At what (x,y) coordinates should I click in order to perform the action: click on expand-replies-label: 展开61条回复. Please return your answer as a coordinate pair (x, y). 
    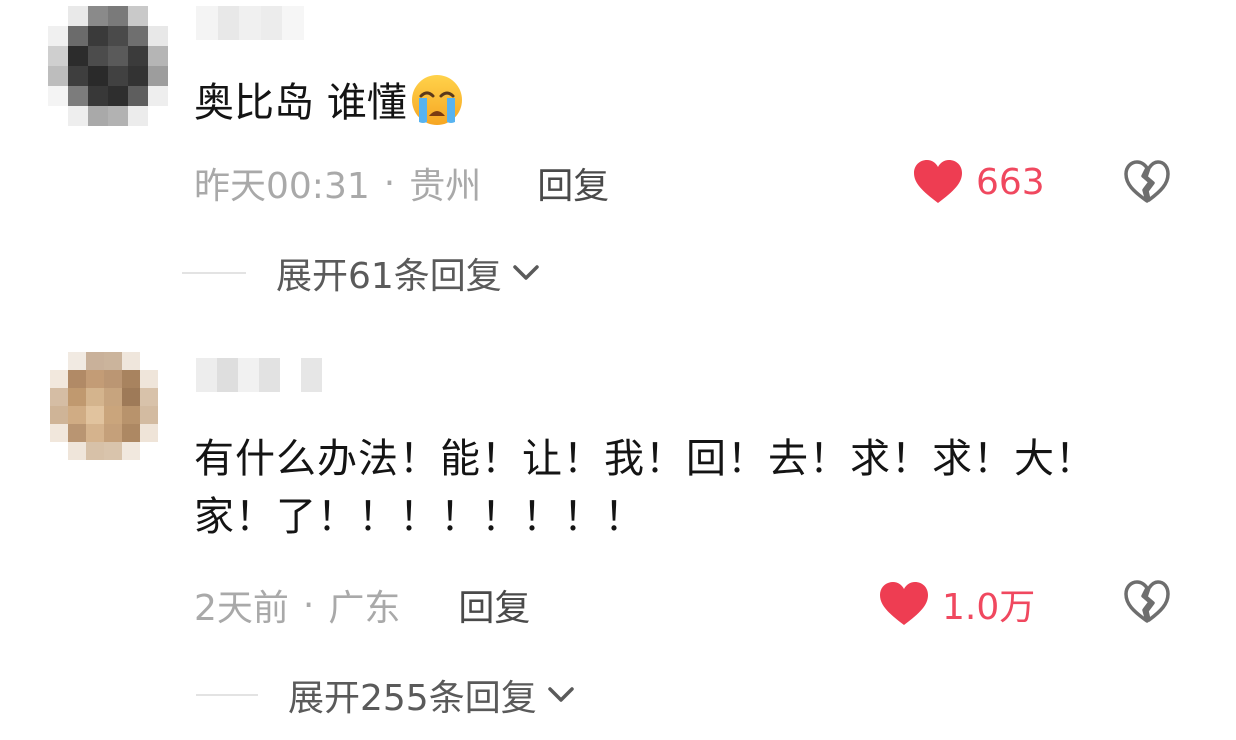
    Looking at the image, I should click on (389, 276).